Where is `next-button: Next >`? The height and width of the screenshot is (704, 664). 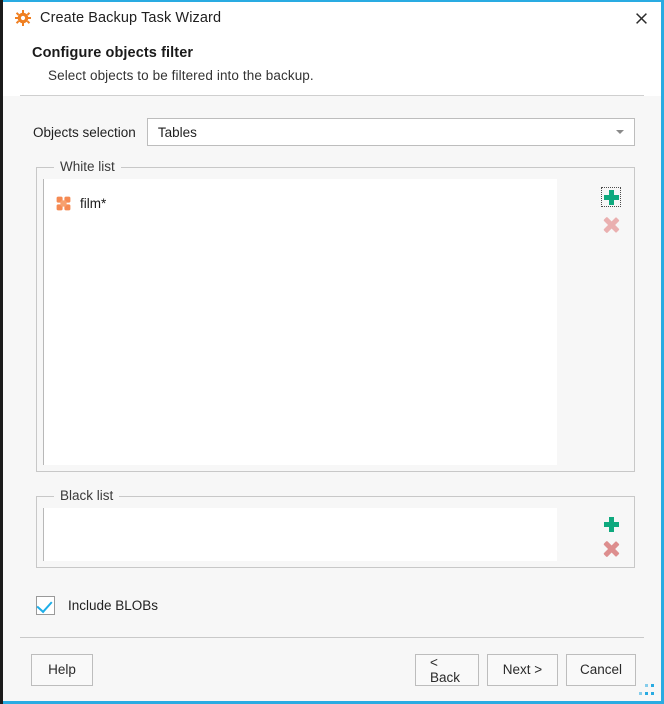
next-button: Next > is located at coordinates (522, 669).